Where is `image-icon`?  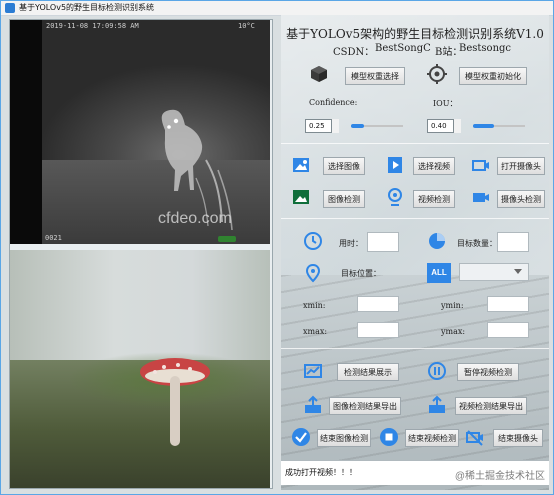 image-icon is located at coordinates (301, 165).